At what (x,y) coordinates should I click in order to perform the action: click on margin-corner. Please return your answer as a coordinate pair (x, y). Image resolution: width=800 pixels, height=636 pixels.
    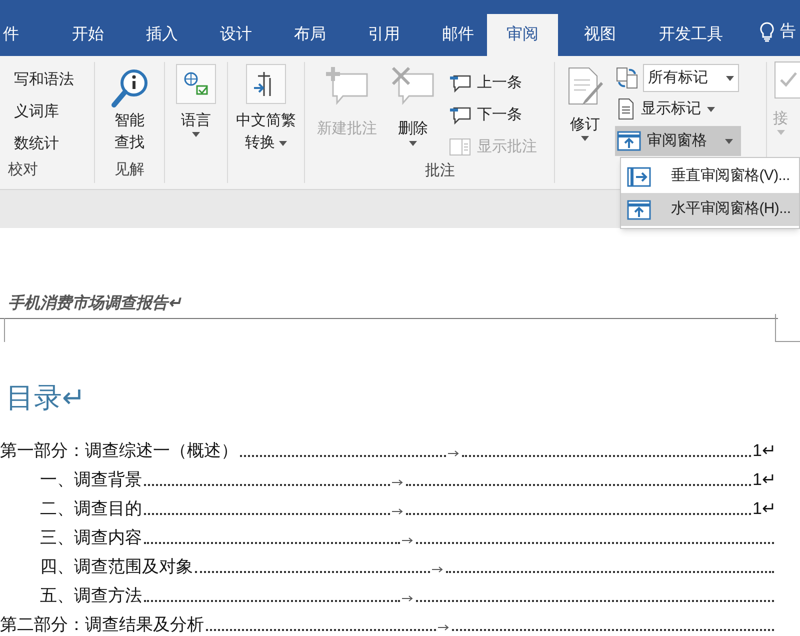
    Looking at the image, I should click on (787, 328).